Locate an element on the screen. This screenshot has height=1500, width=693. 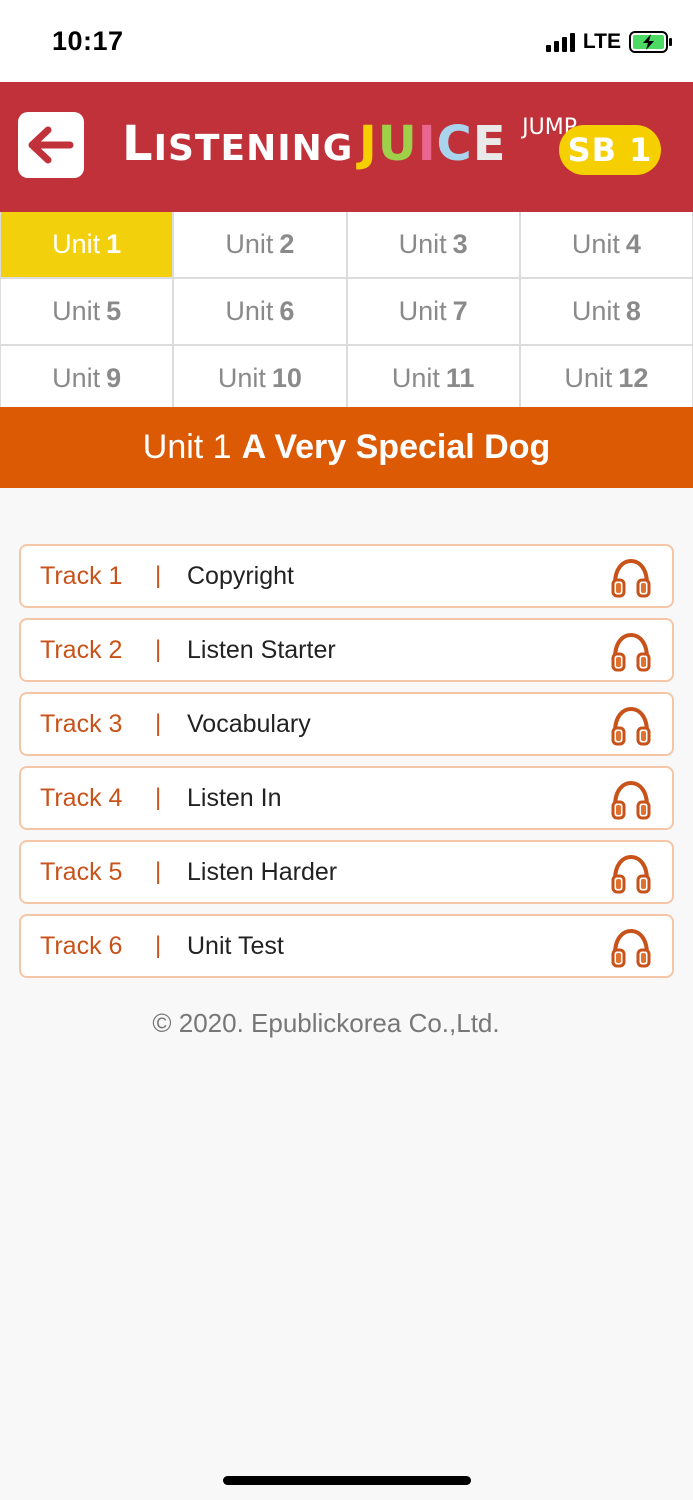
track-number: Track 5 is located at coordinates (81, 871).